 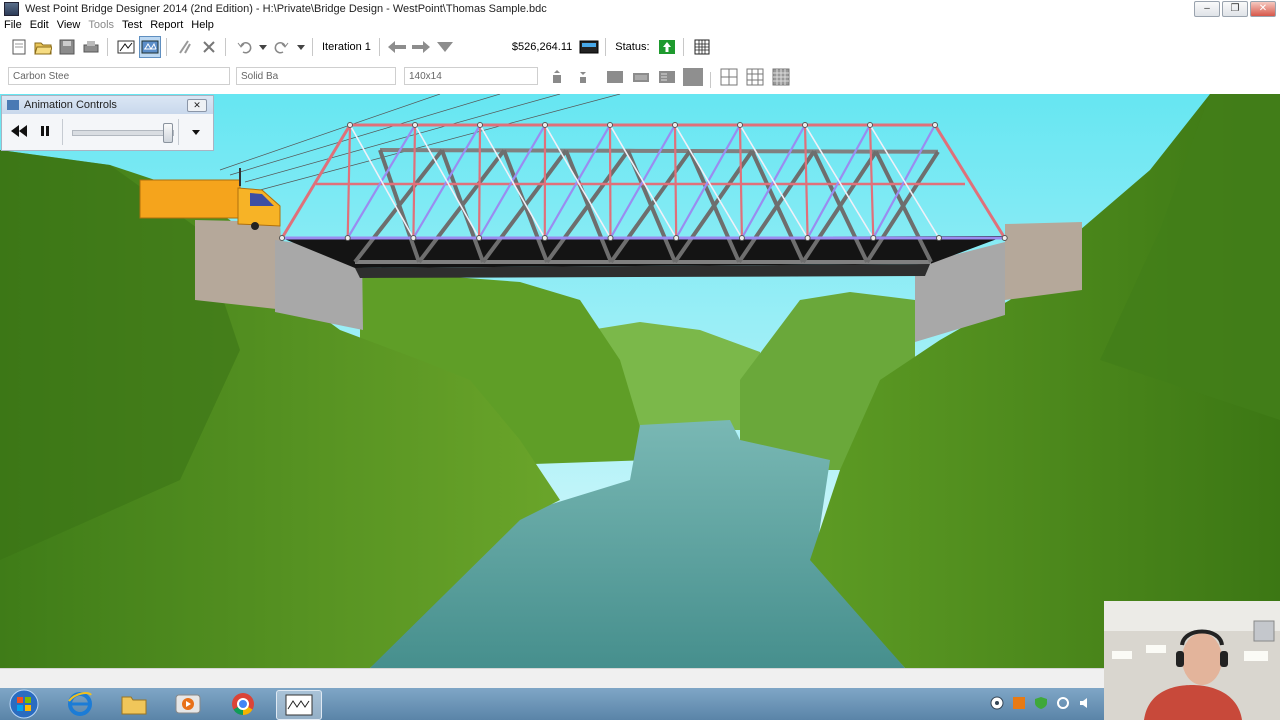 What do you see at coordinates (19, 131) in the screenshot?
I see `rewind-icon` at bounding box center [19, 131].